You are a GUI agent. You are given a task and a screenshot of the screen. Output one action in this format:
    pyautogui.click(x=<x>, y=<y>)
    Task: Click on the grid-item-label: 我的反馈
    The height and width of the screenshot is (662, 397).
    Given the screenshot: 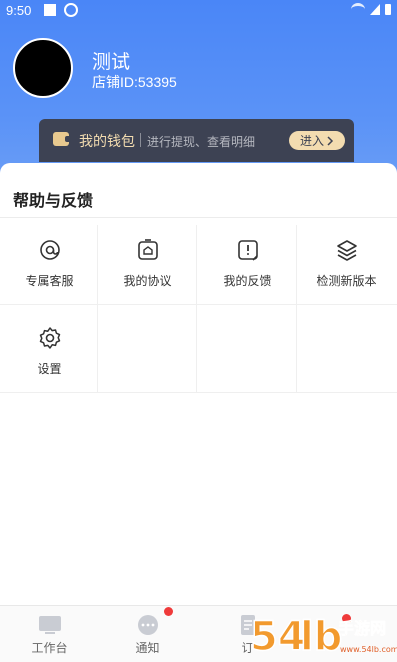 What is the action you would take?
    pyautogui.click(x=247, y=281)
    